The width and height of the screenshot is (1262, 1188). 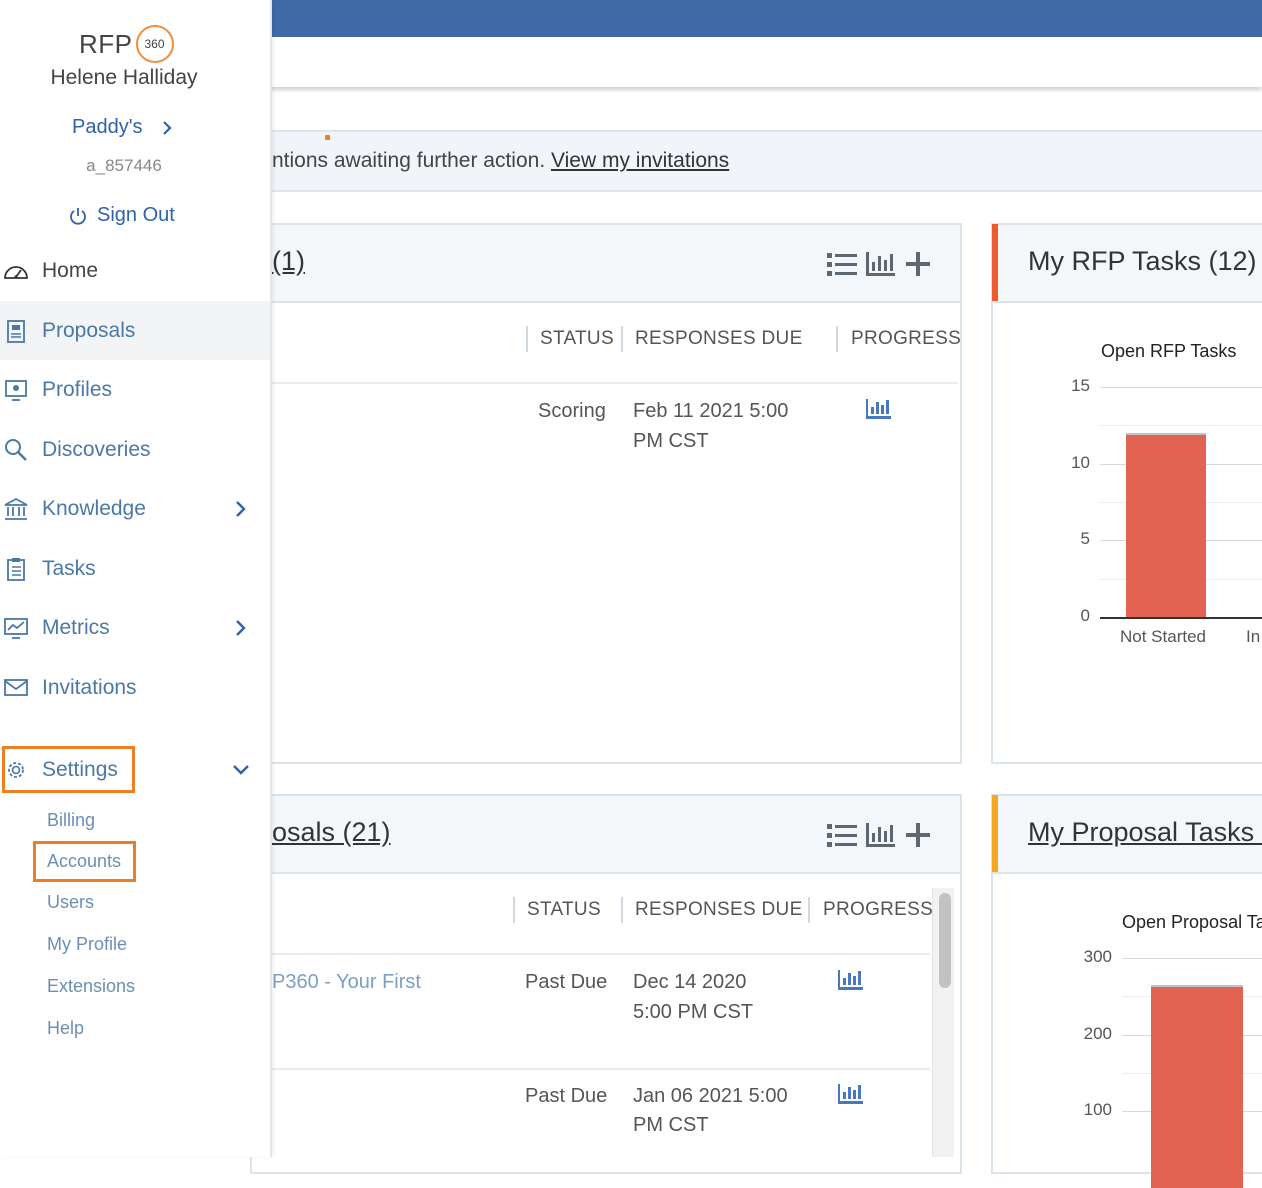 What do you see at coordinates (346, 982) in the screenshot?
I see `proposal-row-name-link: P360 - Your First` at bounding box center [346, 982].